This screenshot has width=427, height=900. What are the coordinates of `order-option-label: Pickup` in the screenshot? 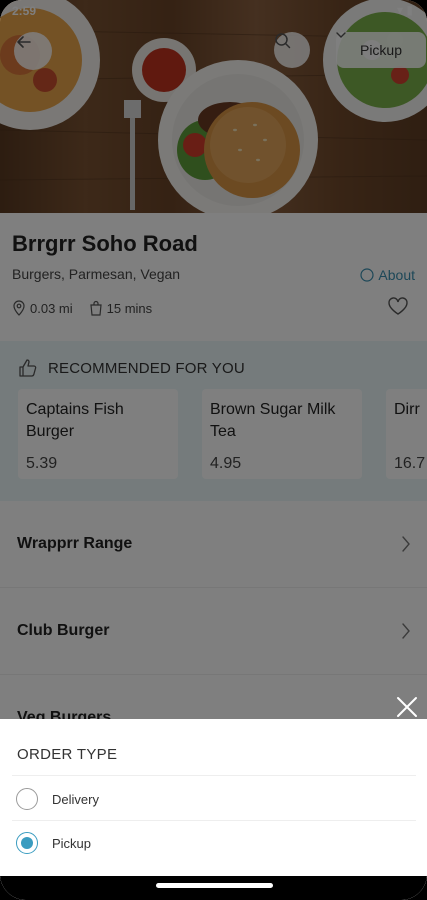 It's located at (72, 843).